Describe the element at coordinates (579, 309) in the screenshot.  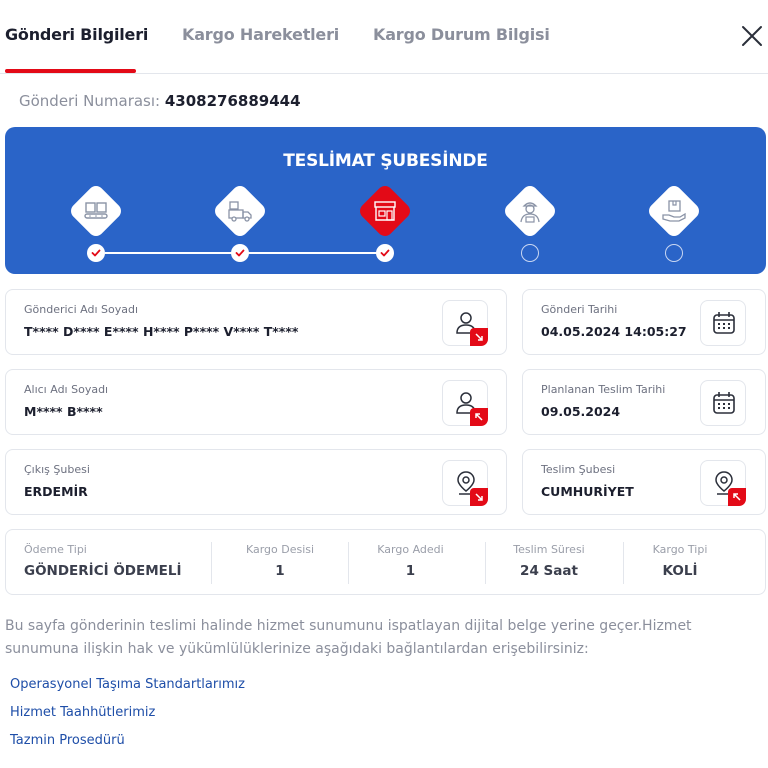
I see `send-date-label: Gönderi Tarihi` at that location.